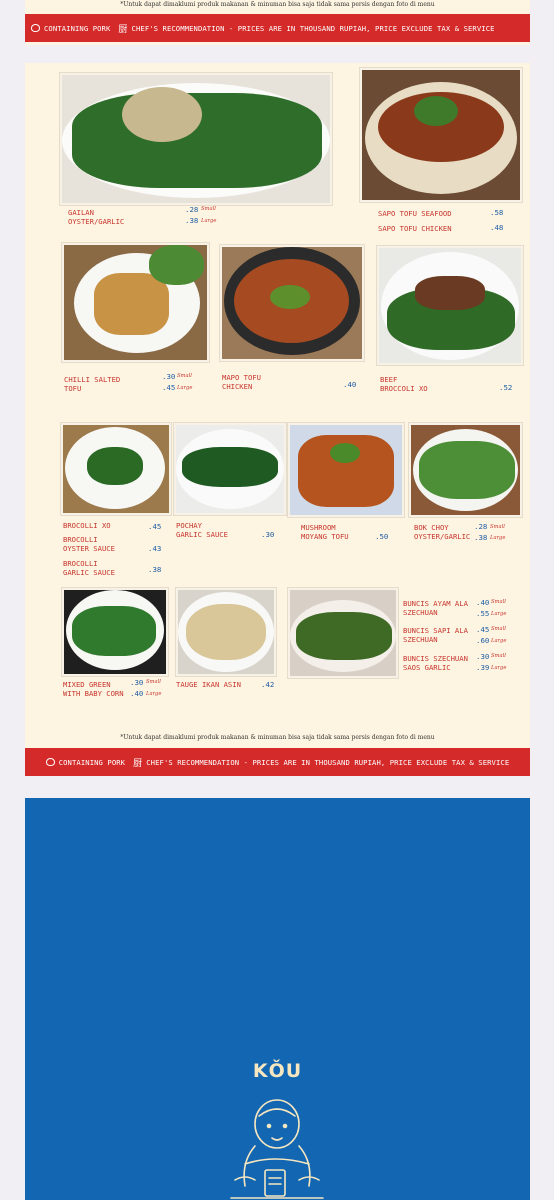  I want to click on item-name-buncis-ayam: BUNCIS AYAM ALA SZECHUAN, so click(435, 608).